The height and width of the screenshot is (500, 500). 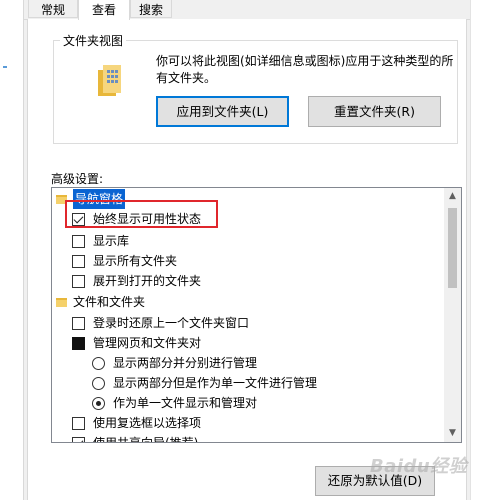 I want to click on background-marker, so click(x=5, y=67).